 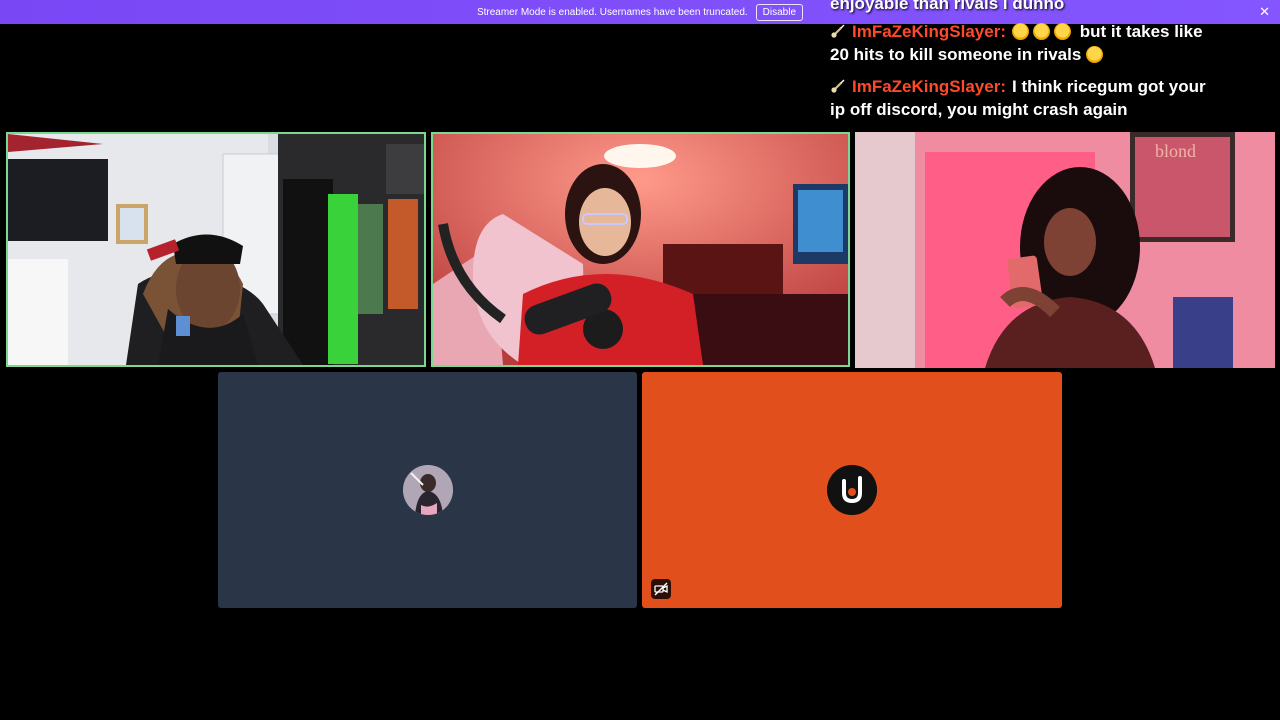 What do you see at coordinates (1175, 151) in the screenshot?
I see `svg-text: blond` at bounding box center [1175, 151].